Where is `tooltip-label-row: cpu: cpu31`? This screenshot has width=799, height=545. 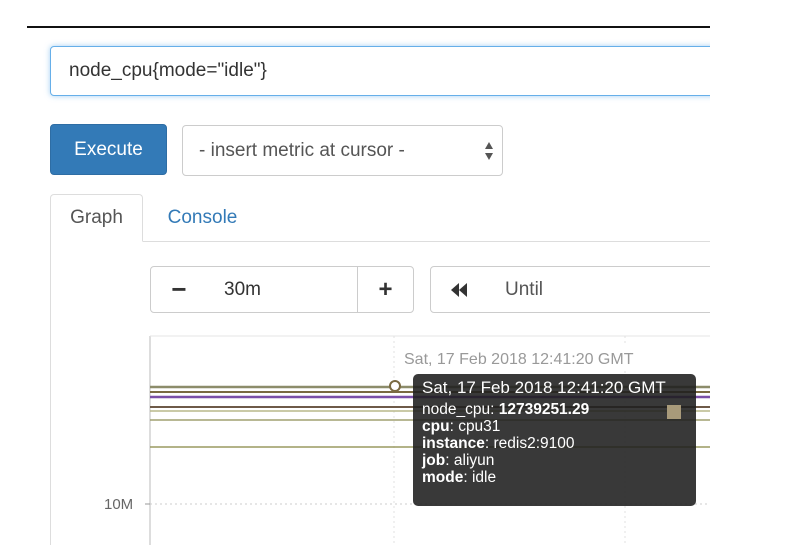
tooltip-label-row: cpu: cpu31 is located at coordinates (461, 426).